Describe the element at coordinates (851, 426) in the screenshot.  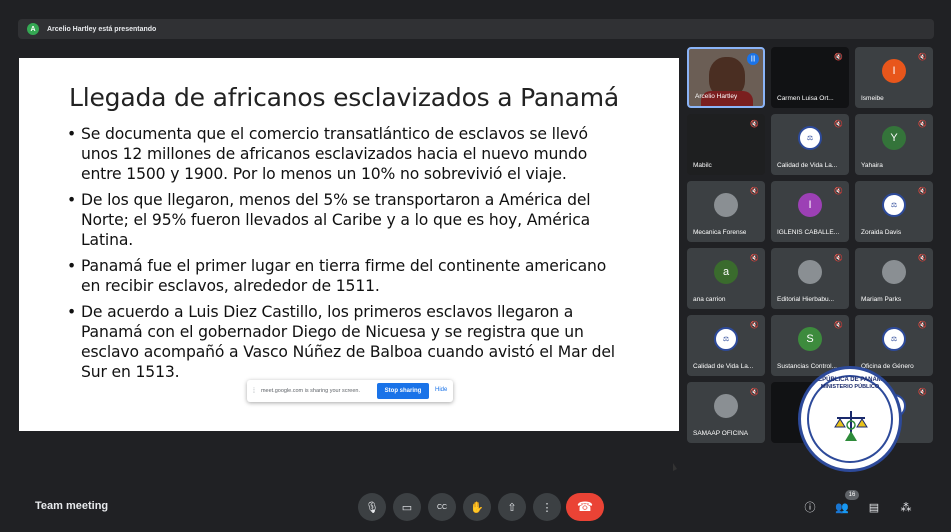
I see `scales-of-justice-icon` at that location.